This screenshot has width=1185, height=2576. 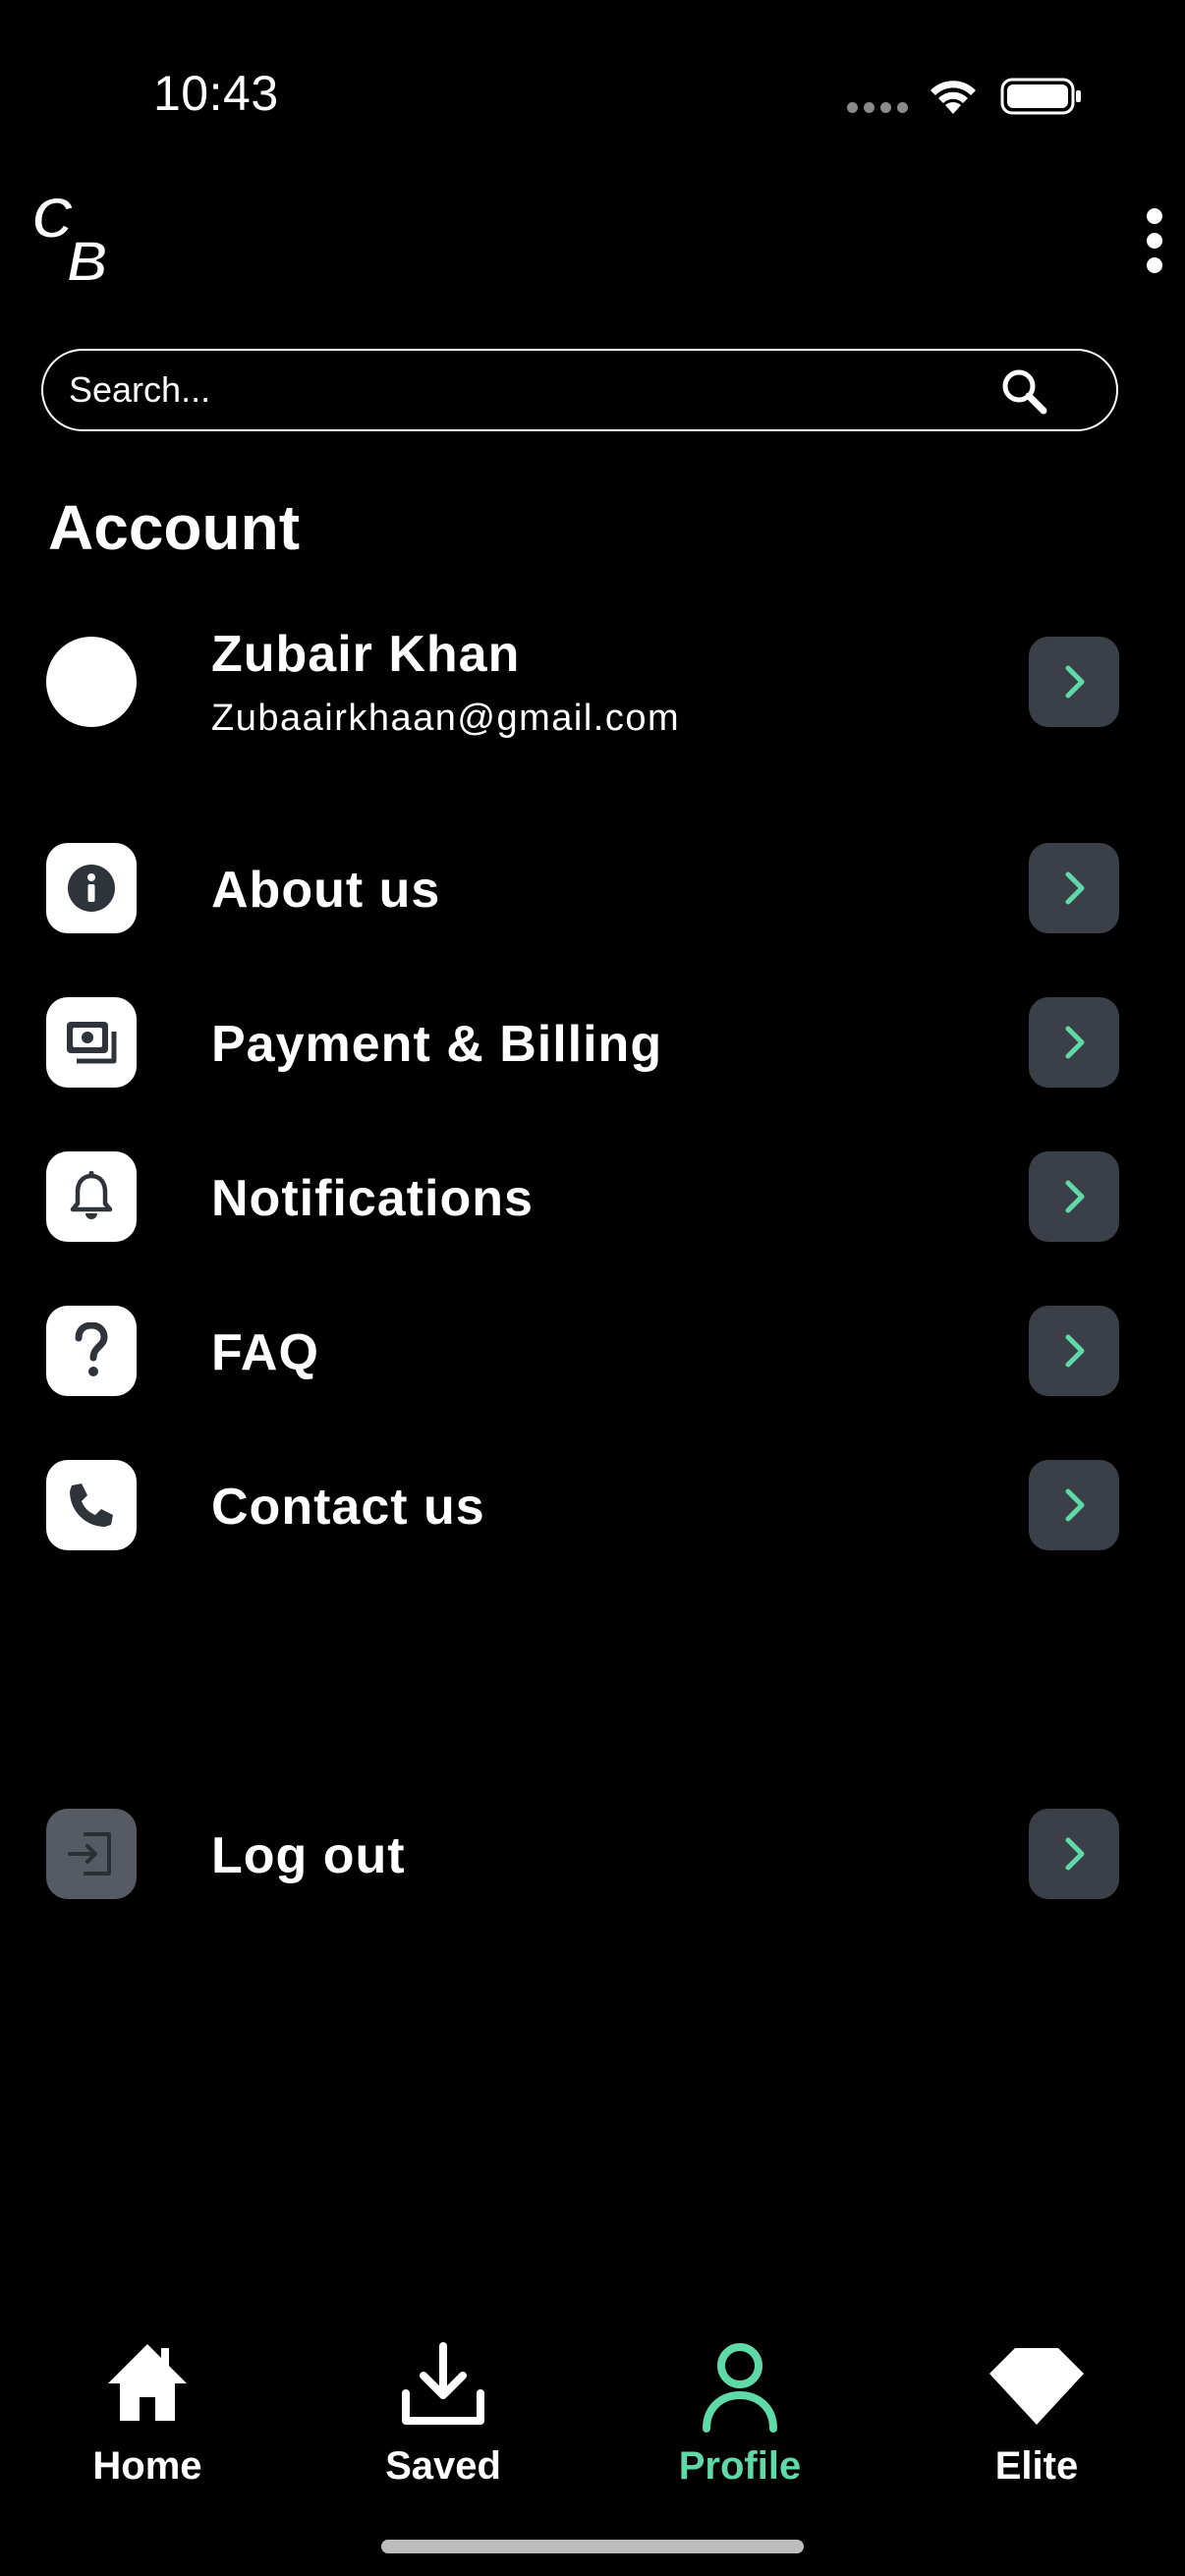 I want to click on profile-name: Zubair Khan, so click(x=366, y=654).